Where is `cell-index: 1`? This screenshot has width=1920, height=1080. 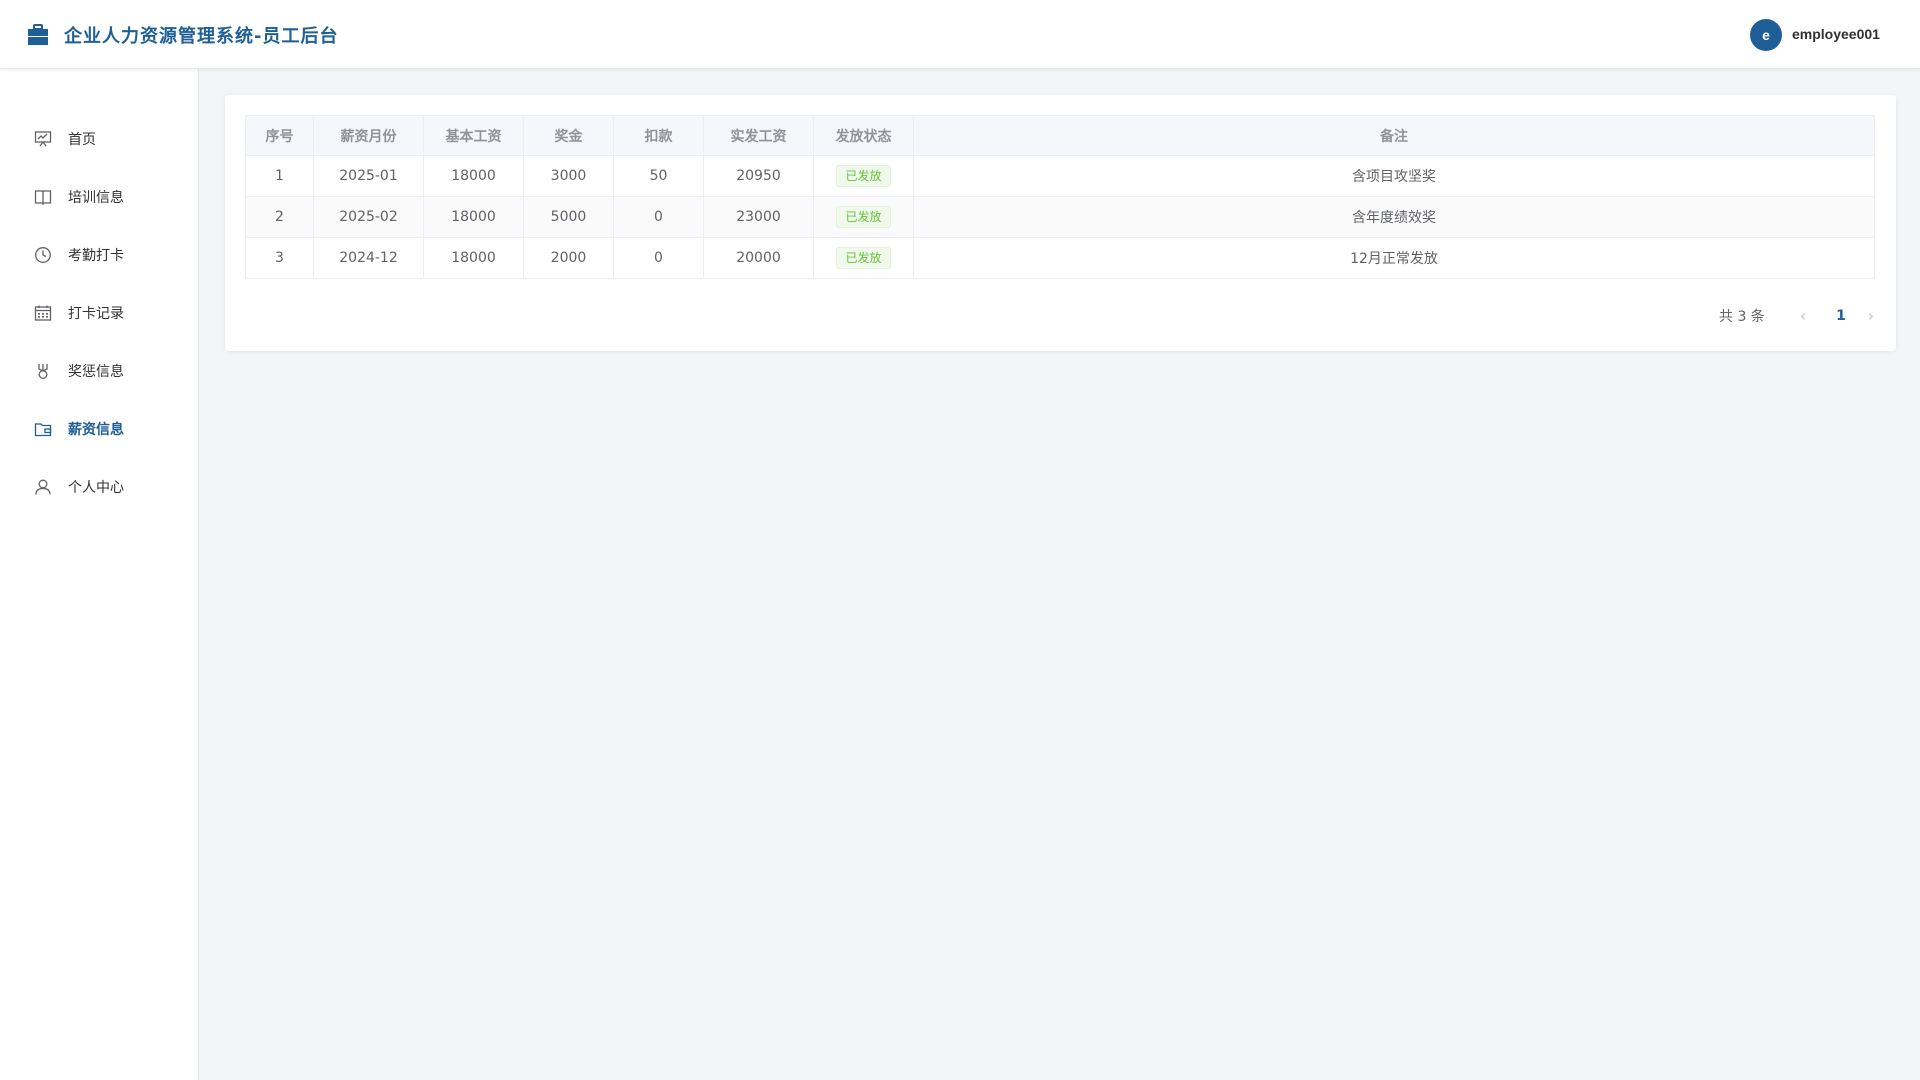 cell-index: 1 is located at coordinates (279, 176).